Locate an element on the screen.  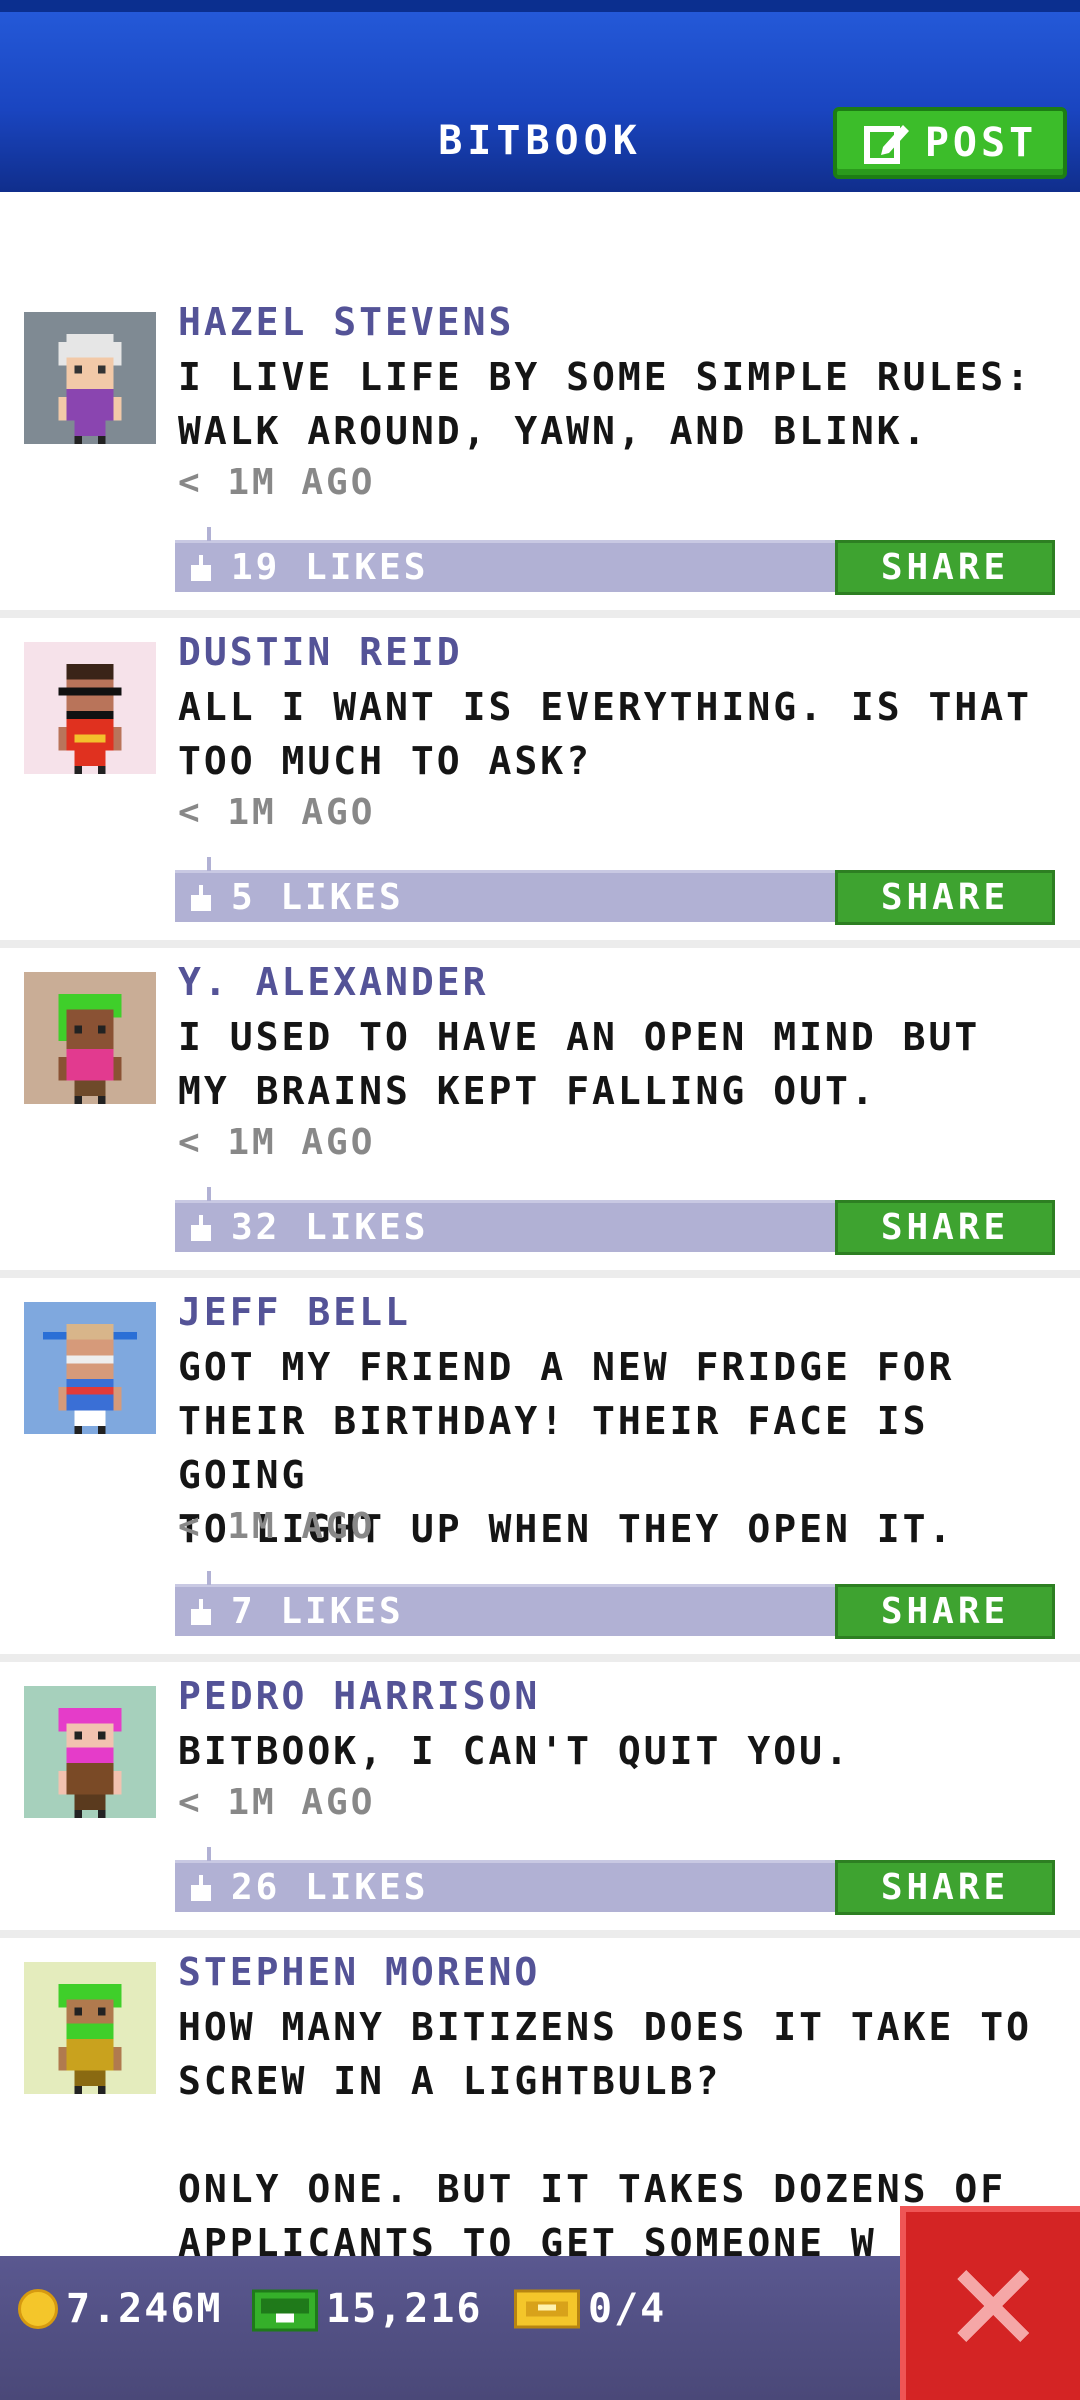
post-message: BITBOOK, I CAN'T QUIT YOU. is located at coordinates (514, 1751).